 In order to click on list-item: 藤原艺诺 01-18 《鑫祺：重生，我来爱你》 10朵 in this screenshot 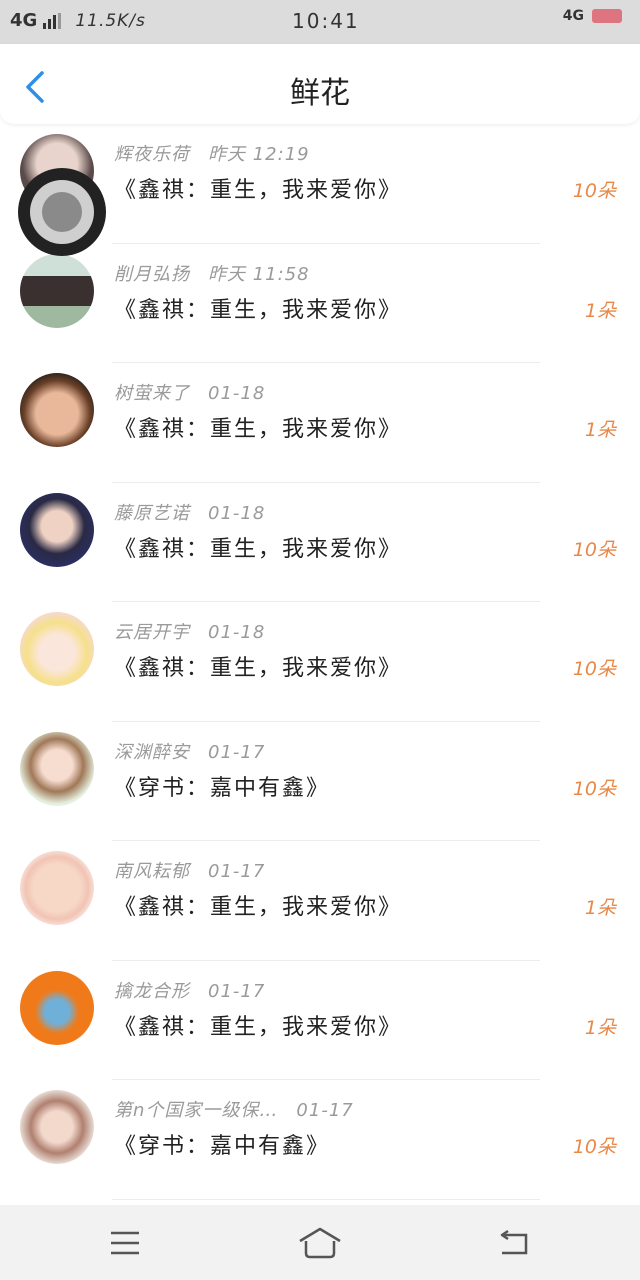, I will do `click(320, 542)`.